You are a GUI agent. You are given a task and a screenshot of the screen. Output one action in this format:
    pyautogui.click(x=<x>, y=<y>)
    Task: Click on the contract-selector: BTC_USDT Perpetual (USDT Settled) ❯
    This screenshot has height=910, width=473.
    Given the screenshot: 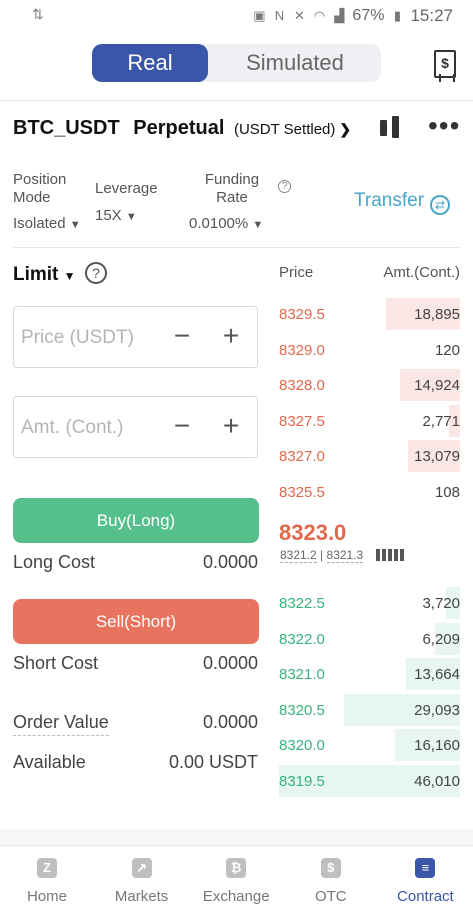 What is the action you would take?
    pyautogui.click(x=182, y=128)
    